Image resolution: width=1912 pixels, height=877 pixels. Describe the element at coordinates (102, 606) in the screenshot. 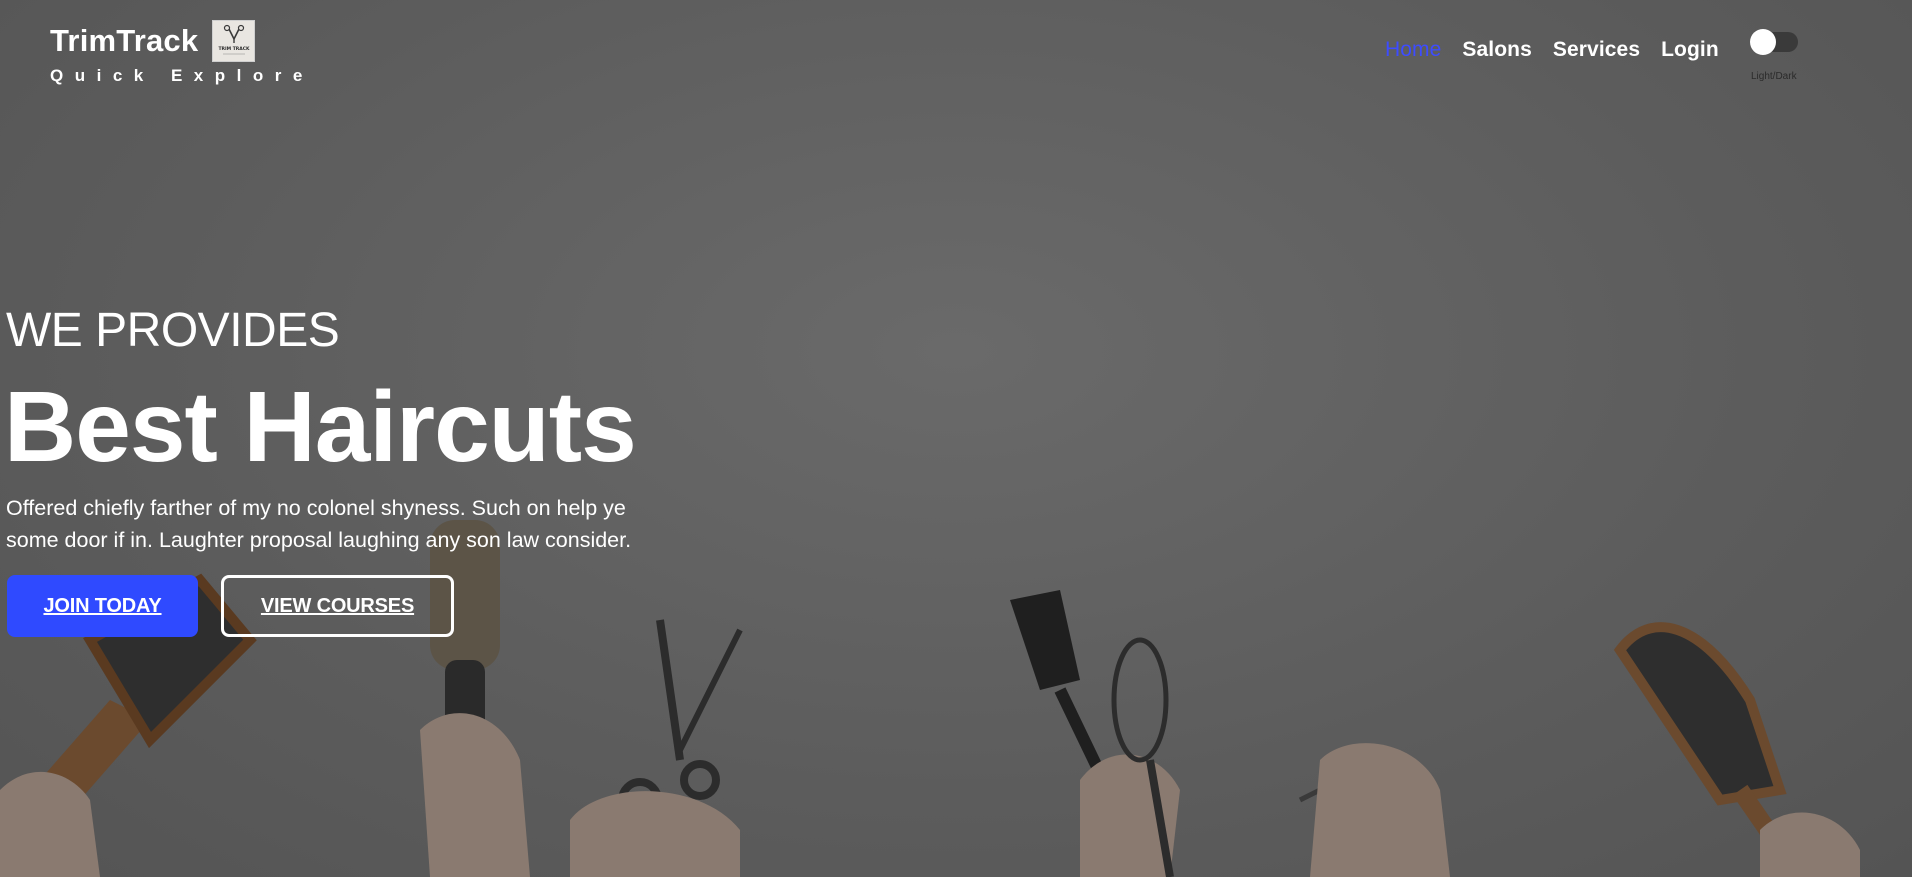

I see `join-today-button: JOIN TODAY` at that location.